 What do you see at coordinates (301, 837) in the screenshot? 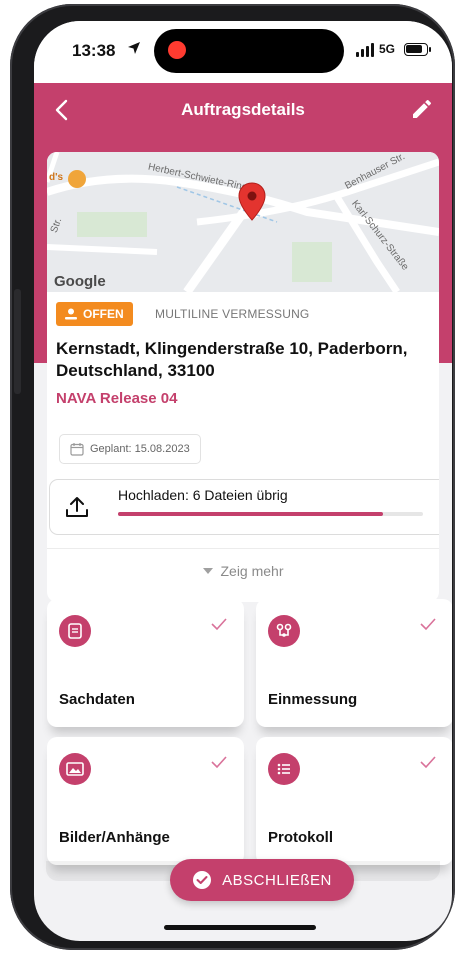
I see `tile-label: Protokoll` at bounding box center [301, 837].